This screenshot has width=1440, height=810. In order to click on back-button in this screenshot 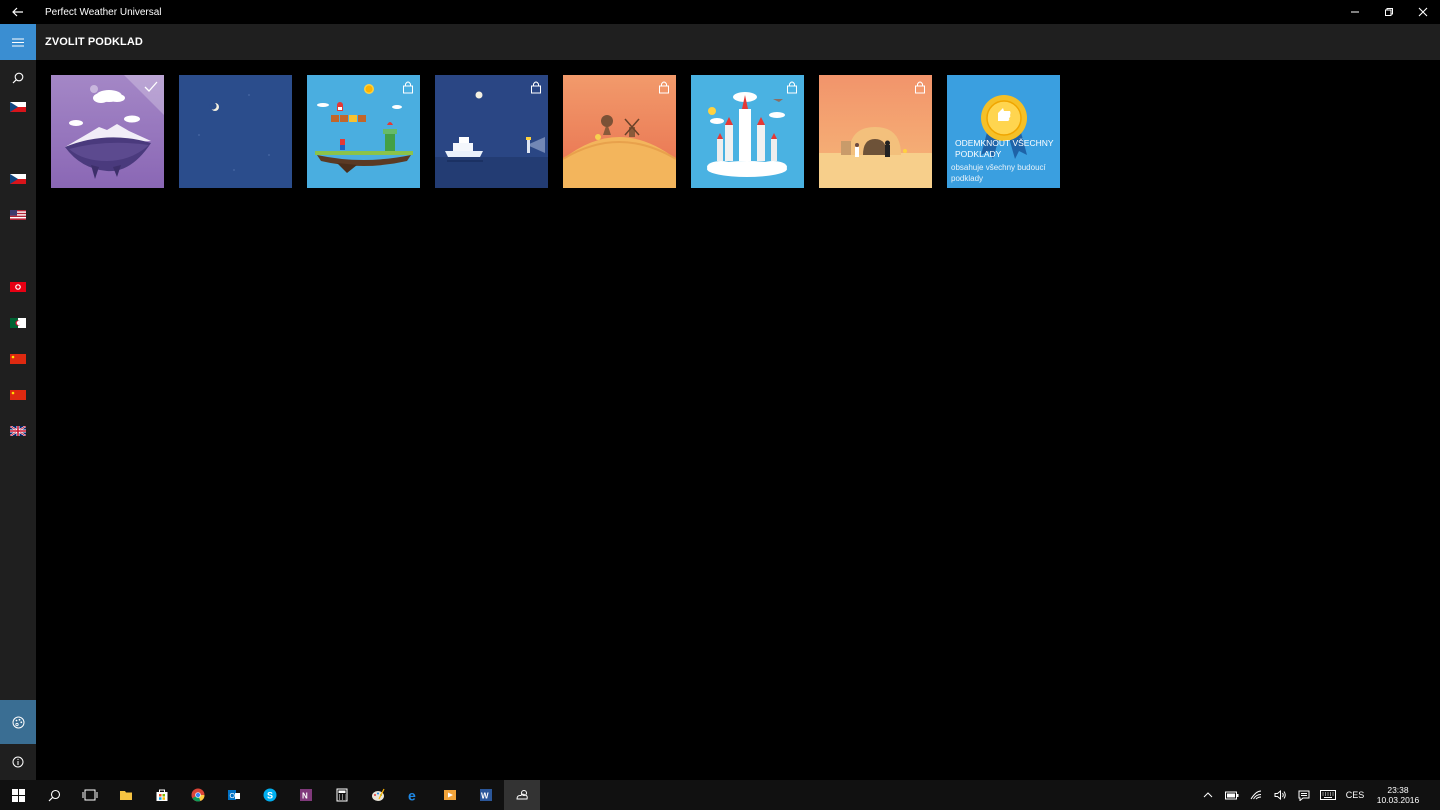, I will do `click(18, 12)`.